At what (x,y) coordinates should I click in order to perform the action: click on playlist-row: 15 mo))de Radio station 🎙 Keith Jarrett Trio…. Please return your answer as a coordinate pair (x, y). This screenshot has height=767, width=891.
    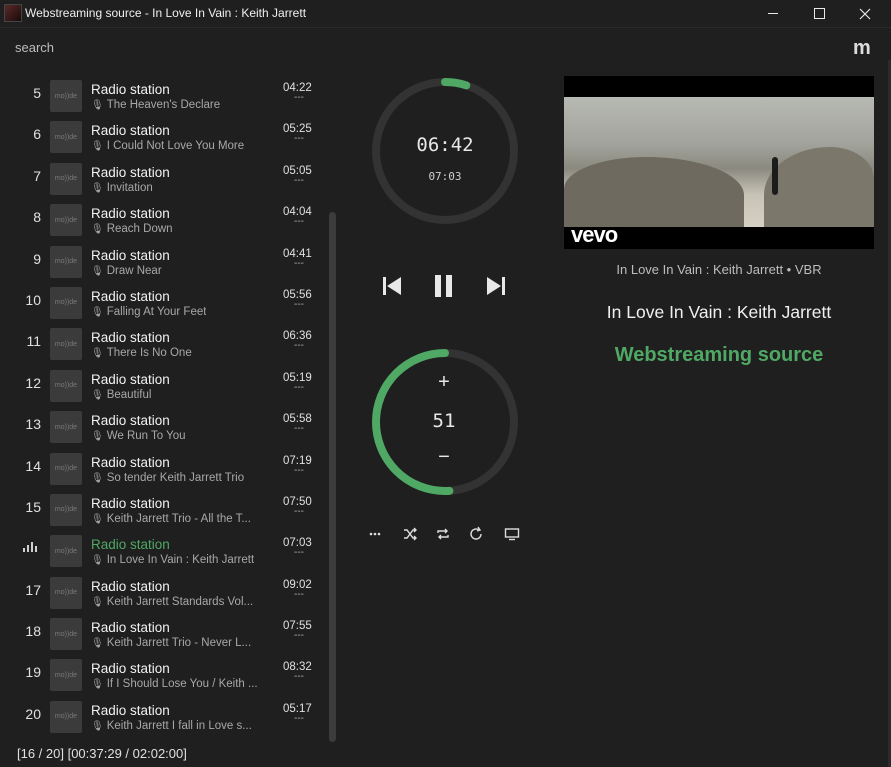
    Looking at the image, I should click on (165, 512).